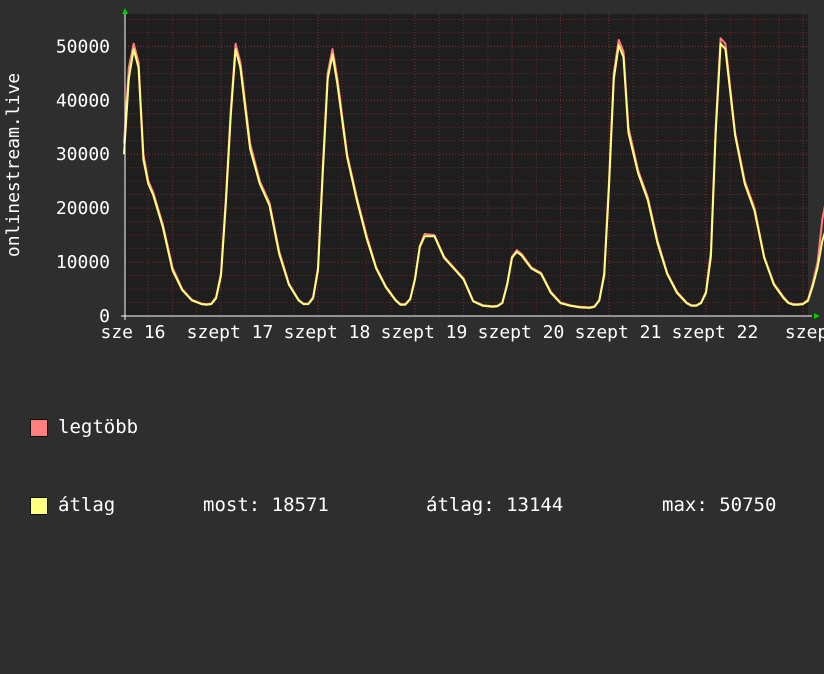  I want to click on y-tick-label: 50000, so click(83, 46).